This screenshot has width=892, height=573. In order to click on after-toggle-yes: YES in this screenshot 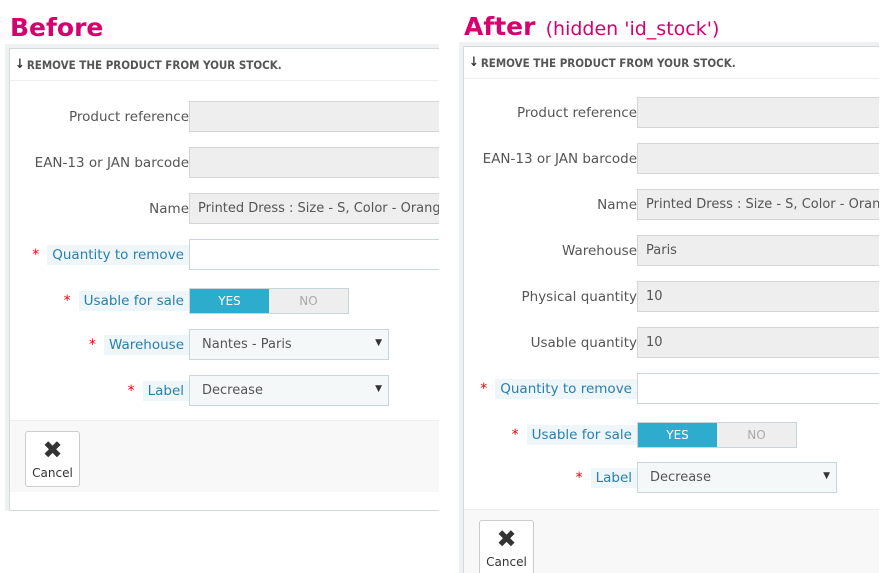, I will do `click(677, 435)`.